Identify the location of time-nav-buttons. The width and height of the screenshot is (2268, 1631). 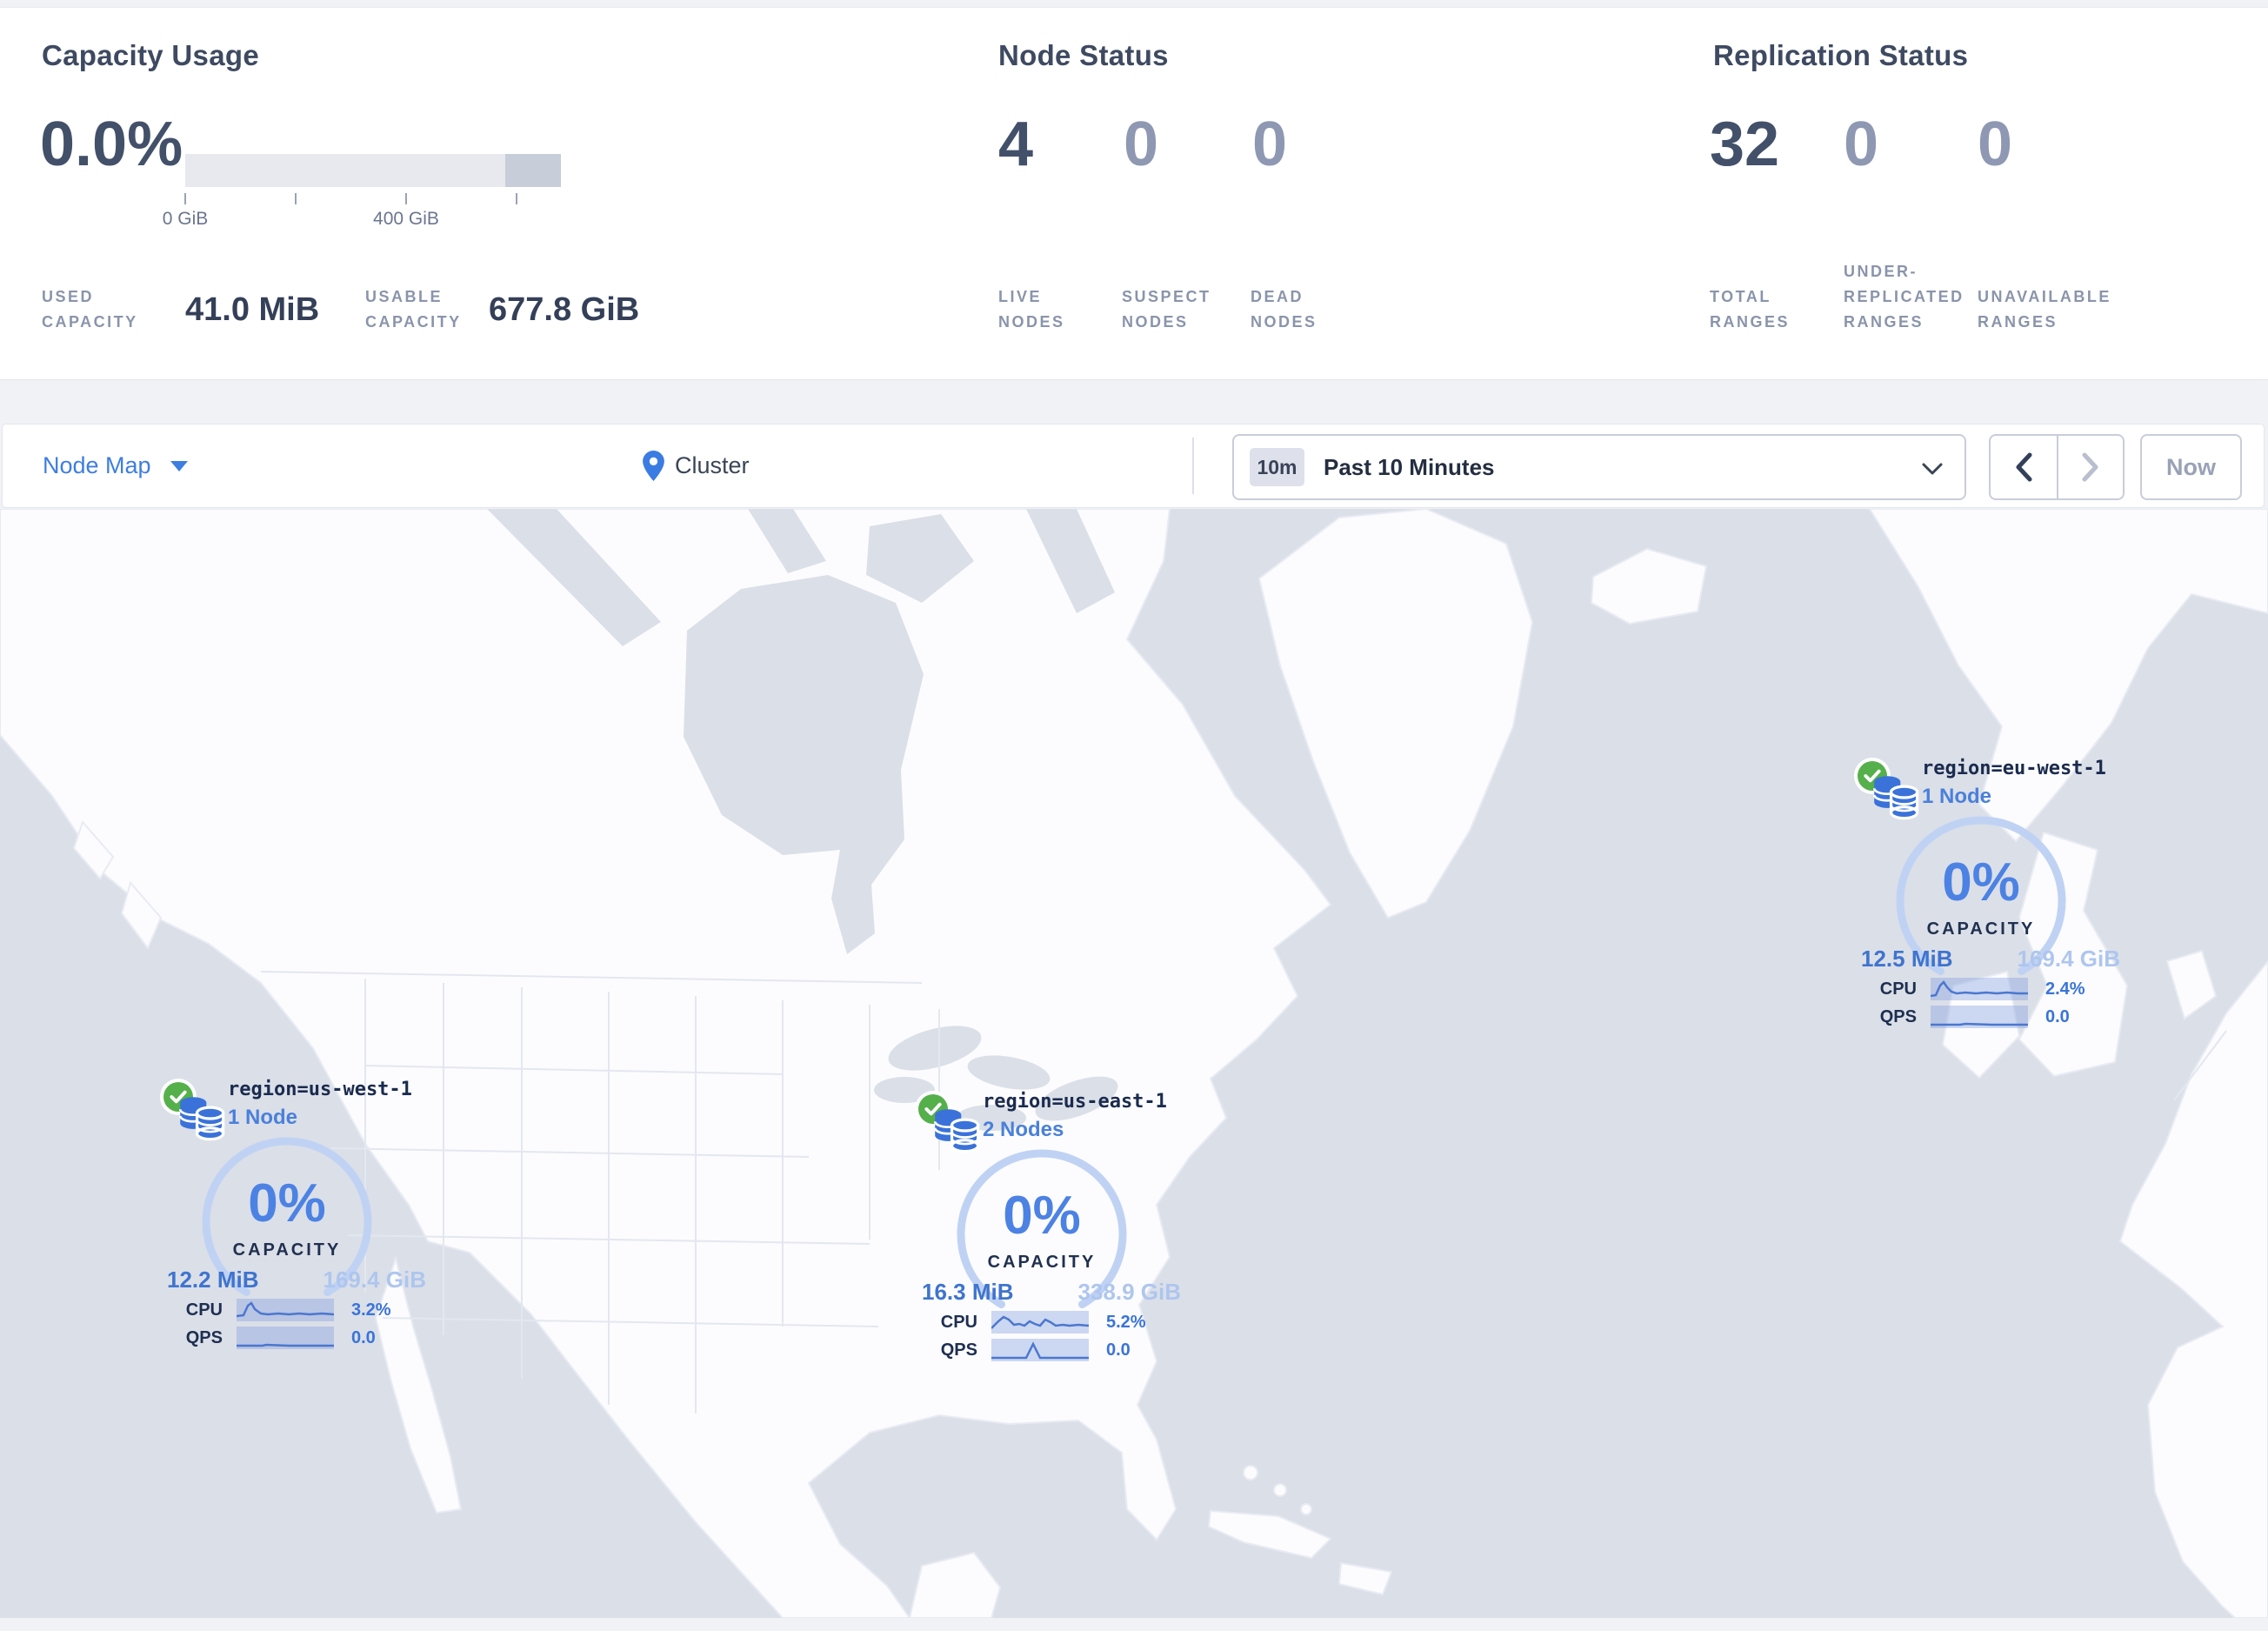
(2057, 467).